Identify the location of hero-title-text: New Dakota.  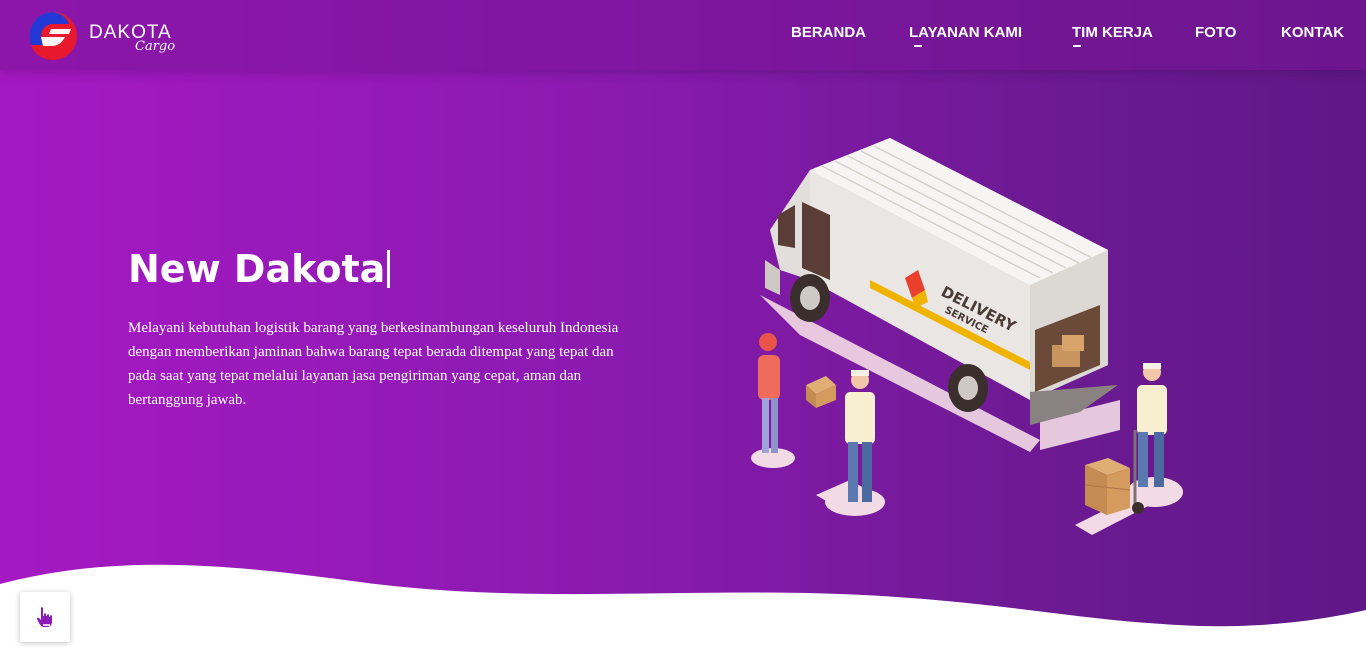
(257, 269).